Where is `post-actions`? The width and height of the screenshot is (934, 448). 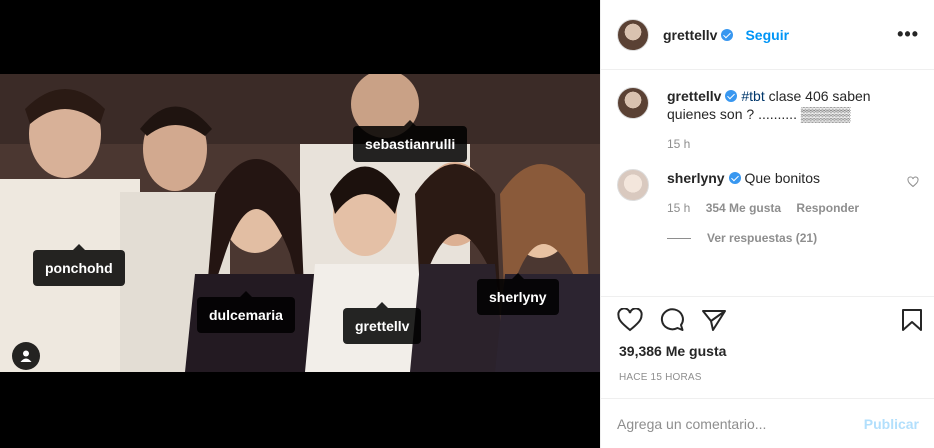
post-actions is located at coordinates (767, 318).